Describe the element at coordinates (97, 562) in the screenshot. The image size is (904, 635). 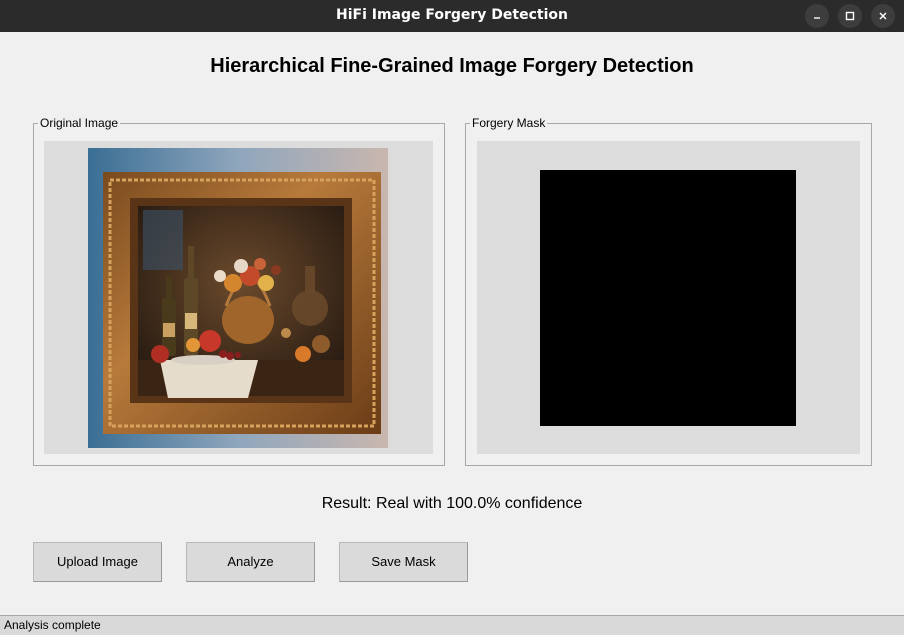
I see `upload-image-button: Upload Image` at that location.